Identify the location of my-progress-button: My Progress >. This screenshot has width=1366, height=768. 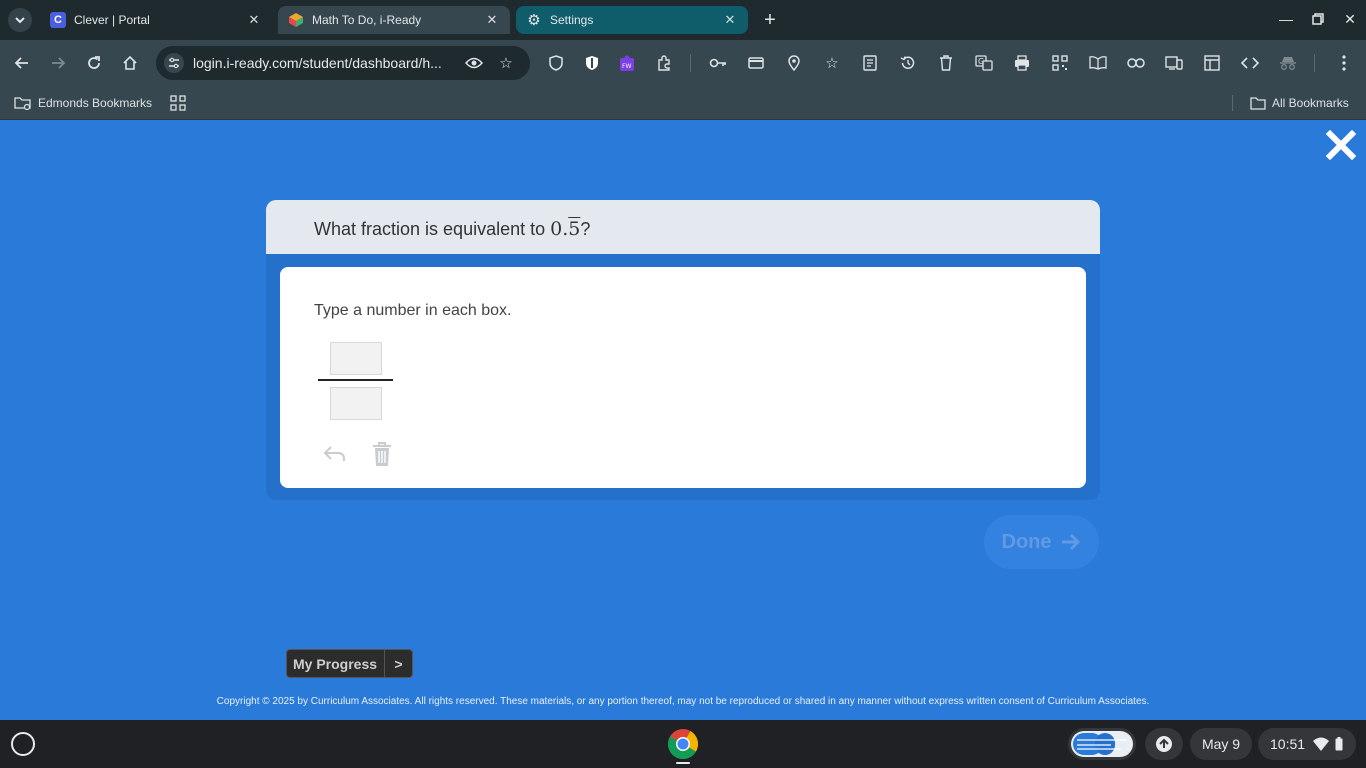
(349, 663).